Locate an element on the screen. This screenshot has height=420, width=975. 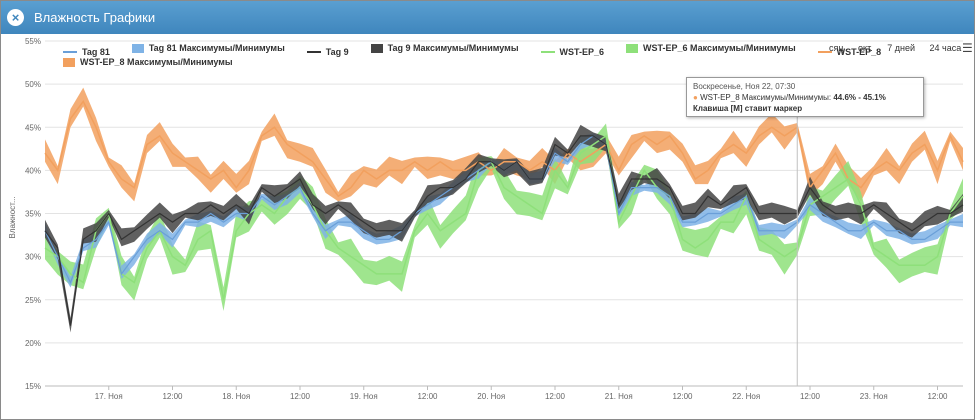
legend-item: Tag 81 is located at coordinates (86, 52).